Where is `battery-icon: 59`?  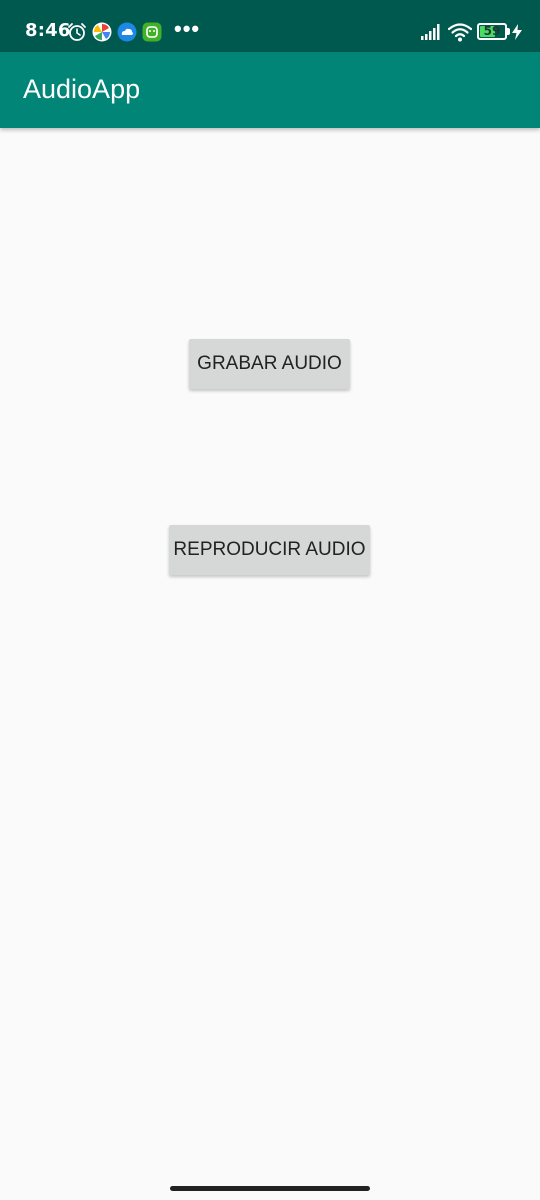 battery-icon: 59 is located at coordinates (492, 31).